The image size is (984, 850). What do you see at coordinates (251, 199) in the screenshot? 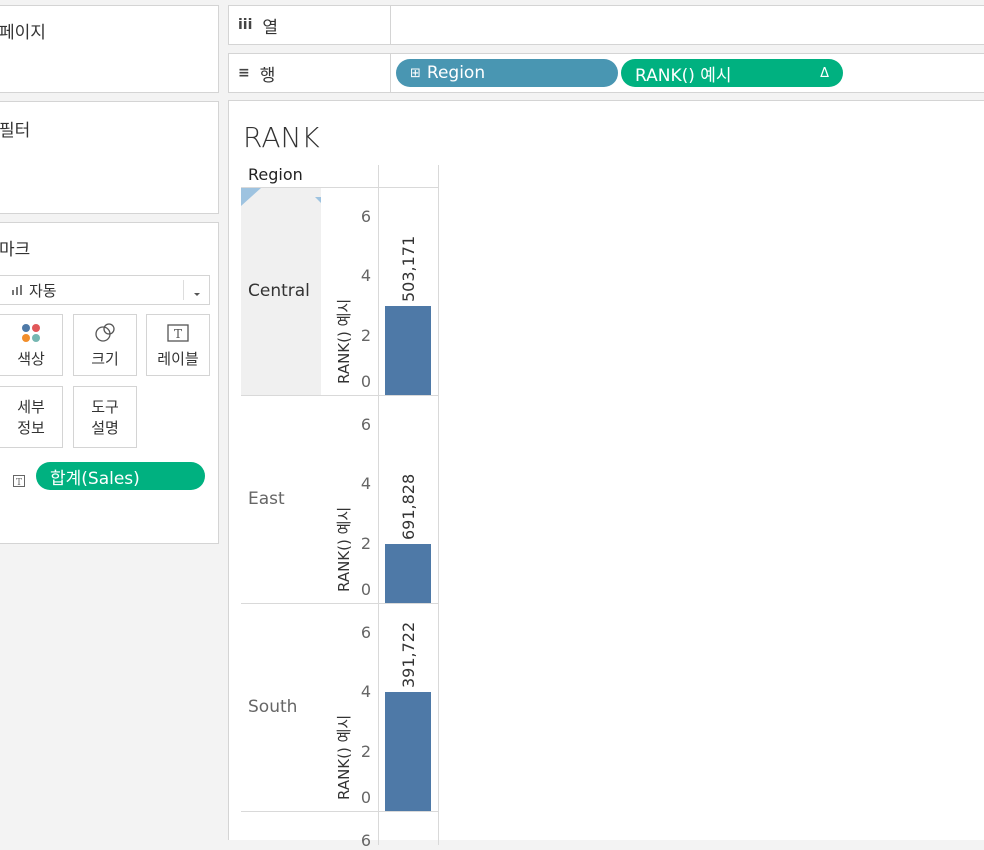
I see `hatch-corner-left` at bounding box center [251, 199].